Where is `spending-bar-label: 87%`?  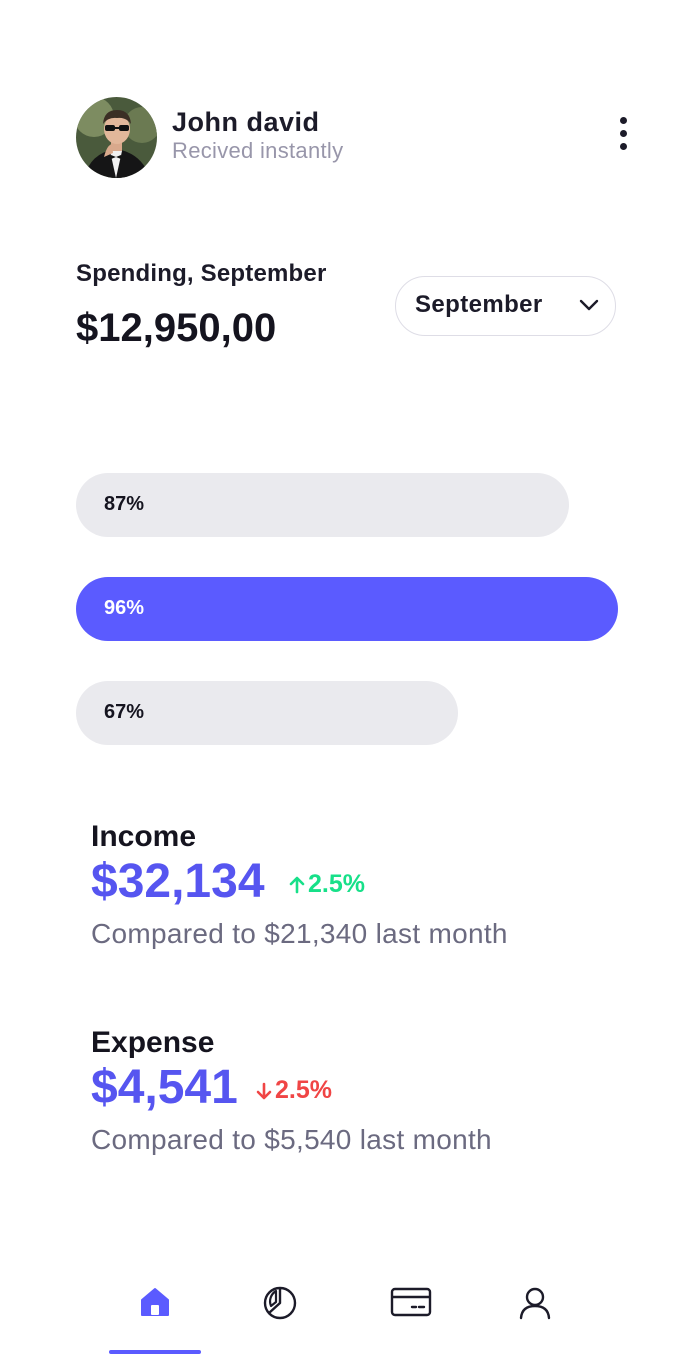
spending-bar-label: 87% is located at coordinates (124, 504).